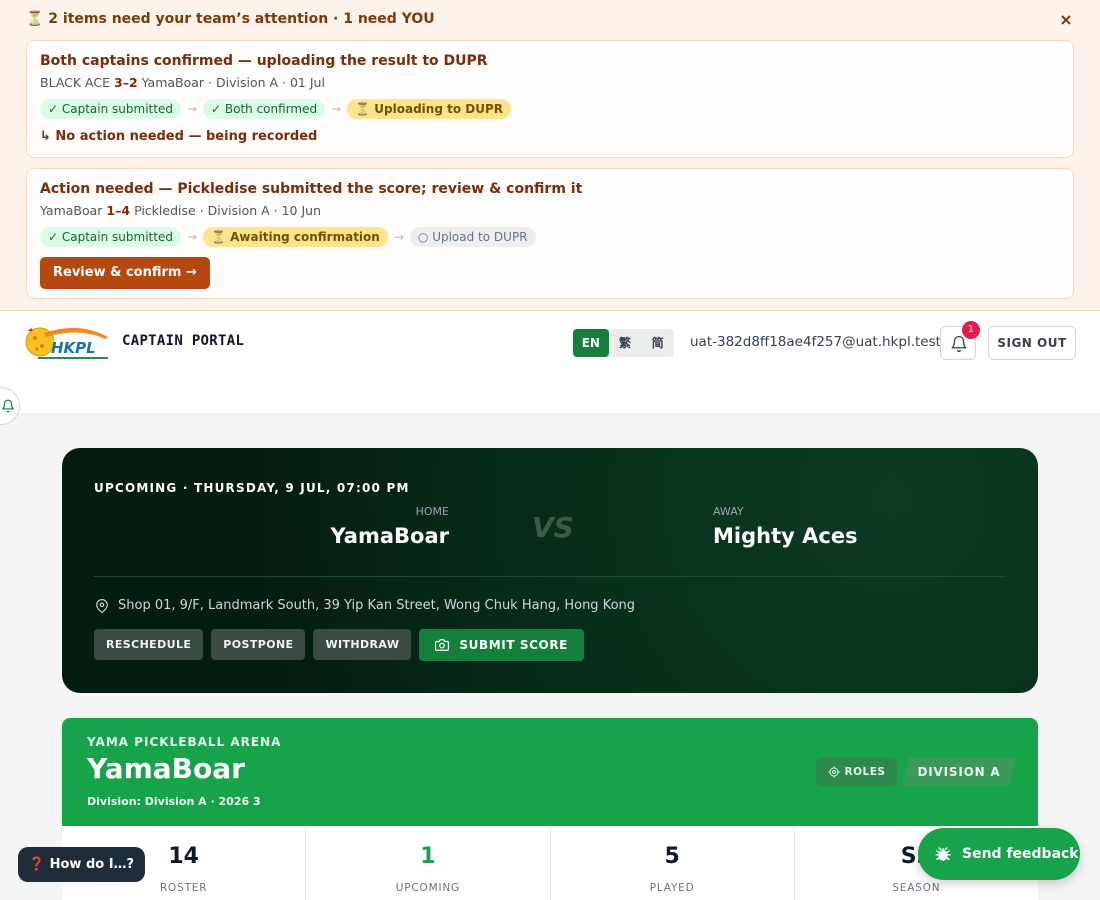 The width and height of the screenshot is (1100, 900). I want to click on submit-score-button: SUBMIT SCORE, so click(501, 645).